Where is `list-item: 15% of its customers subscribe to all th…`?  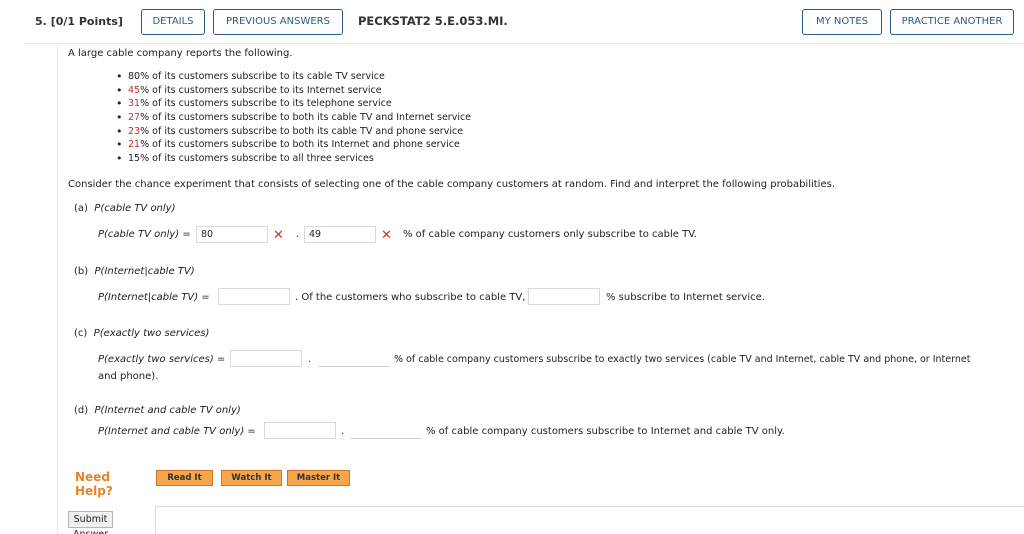 list-item: 15% of its customers subscribe to all th… is located at coordinates (293, 159).